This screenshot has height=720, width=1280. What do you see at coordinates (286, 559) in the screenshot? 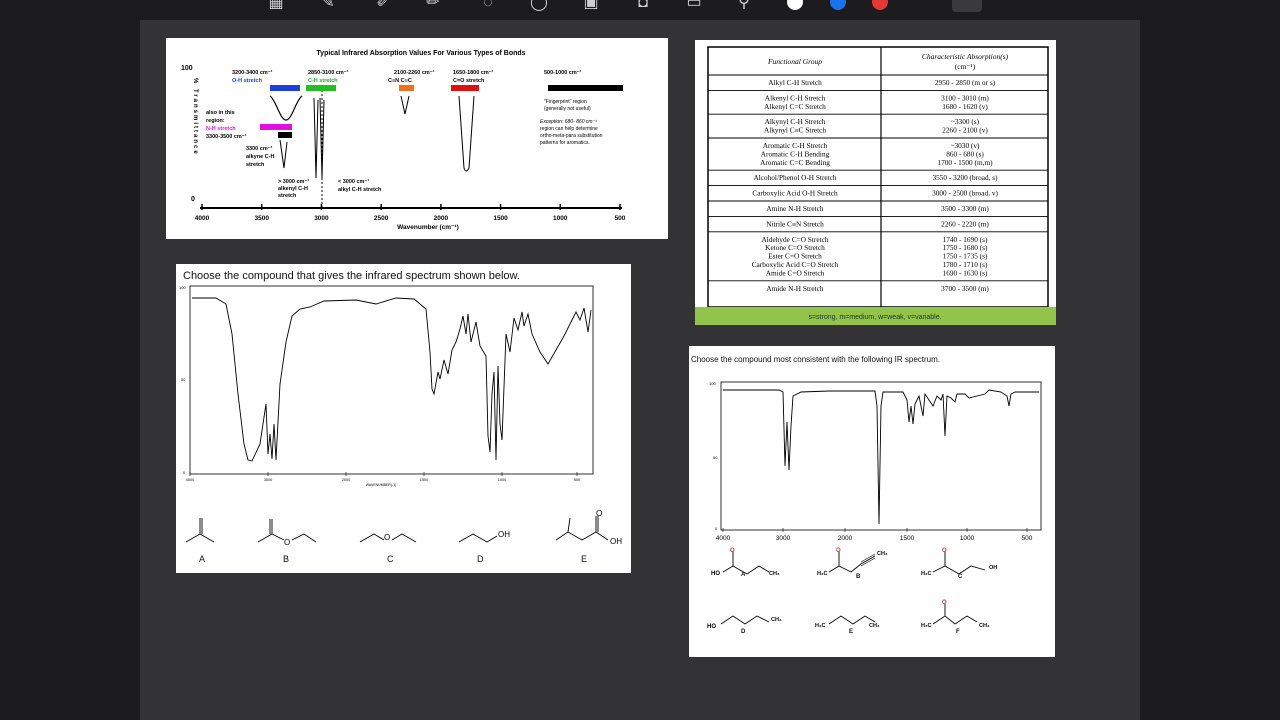
I see `option-b-label: B` at bounding box center [286, 559].